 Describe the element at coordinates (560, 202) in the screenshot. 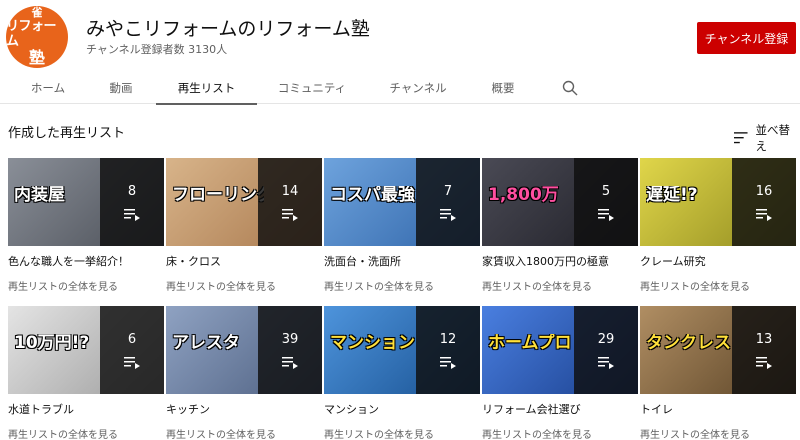

I see `playlist-thumbnail: 1,800万 5` at that location.